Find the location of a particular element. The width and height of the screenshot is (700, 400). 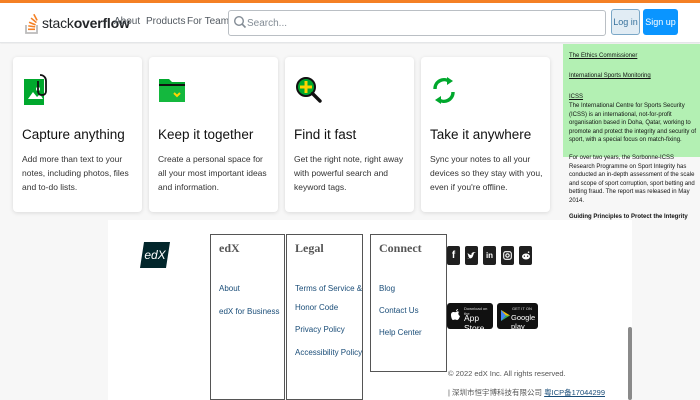

clip-icon is located at coordinates (35, 89).